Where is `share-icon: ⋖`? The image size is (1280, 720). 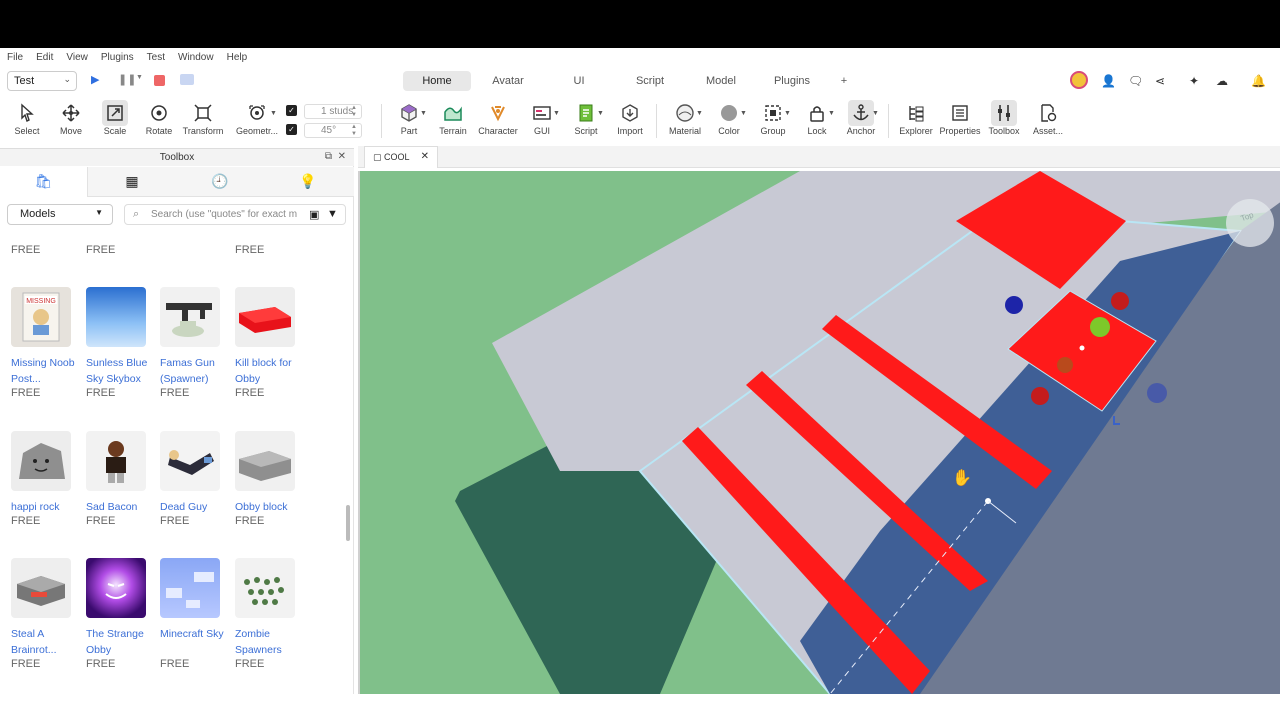
share-icon: ⋖ is located at coordinates (1160, 81).